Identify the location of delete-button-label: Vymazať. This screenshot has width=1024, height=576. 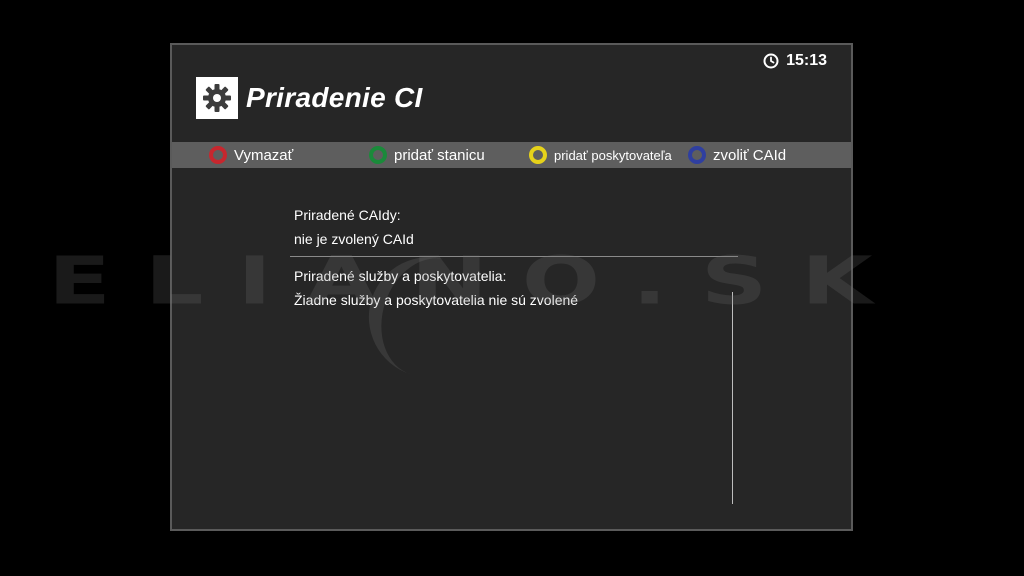
(264, 155).